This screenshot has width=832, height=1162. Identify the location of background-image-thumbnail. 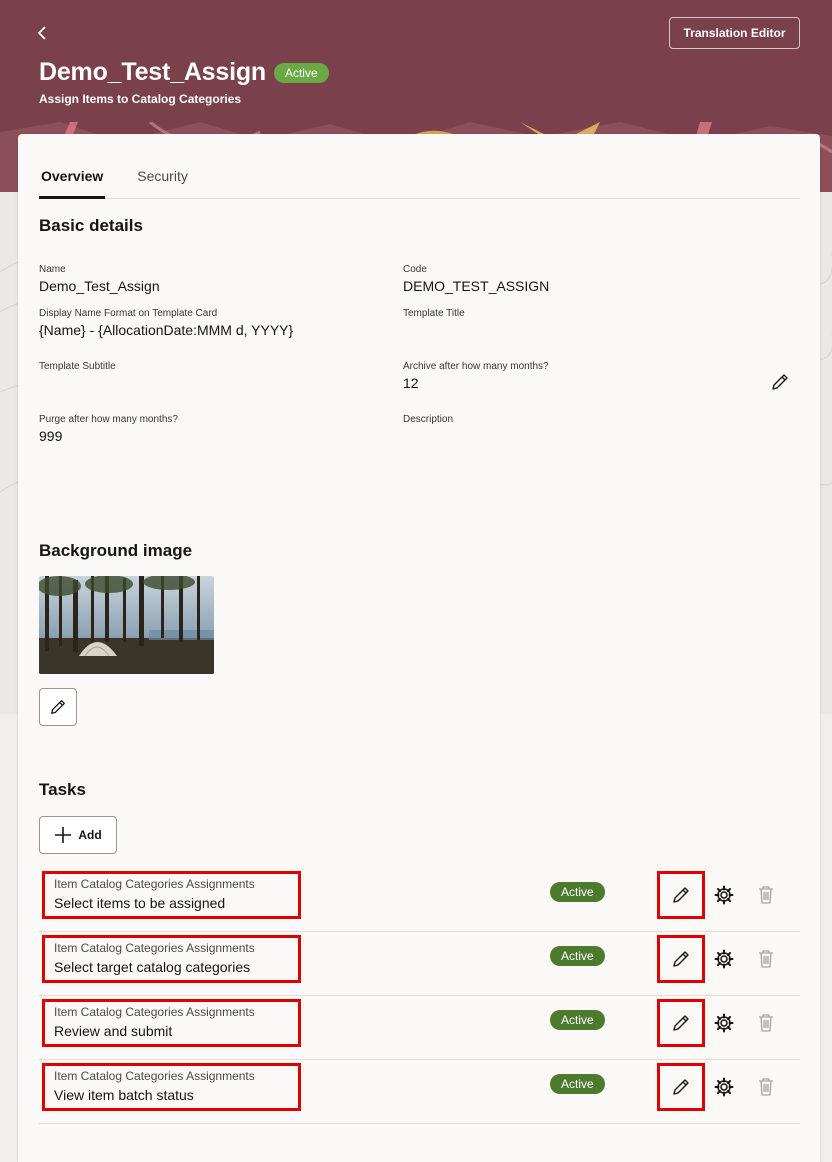
(126, 625).